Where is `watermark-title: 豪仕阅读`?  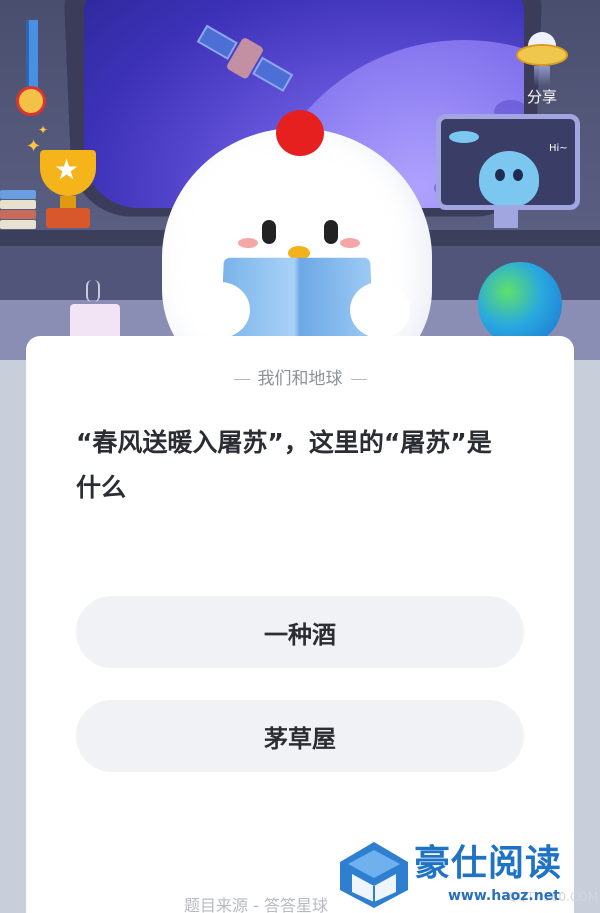
watermark-title: 豪仕阅读 is located at coordinates (488, 863).